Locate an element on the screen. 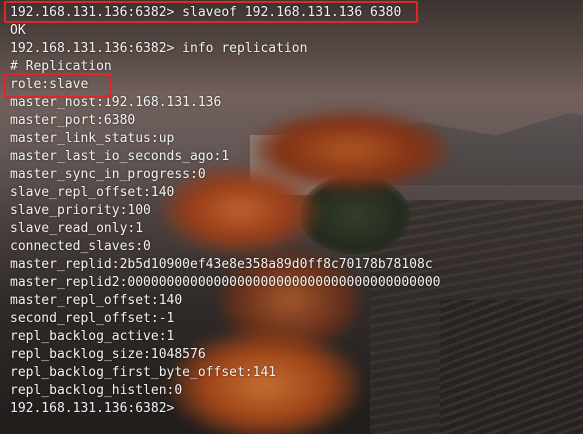 This screenshot has height=434, width=583. output-line: # Replication is located at coordinates (61, 66).